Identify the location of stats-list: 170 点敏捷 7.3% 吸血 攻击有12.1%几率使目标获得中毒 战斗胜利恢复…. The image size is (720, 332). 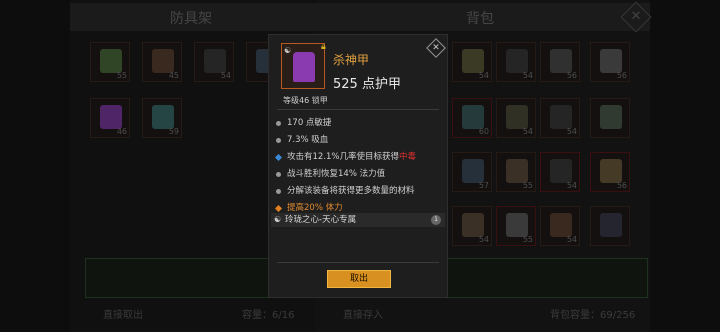
(357, 166).